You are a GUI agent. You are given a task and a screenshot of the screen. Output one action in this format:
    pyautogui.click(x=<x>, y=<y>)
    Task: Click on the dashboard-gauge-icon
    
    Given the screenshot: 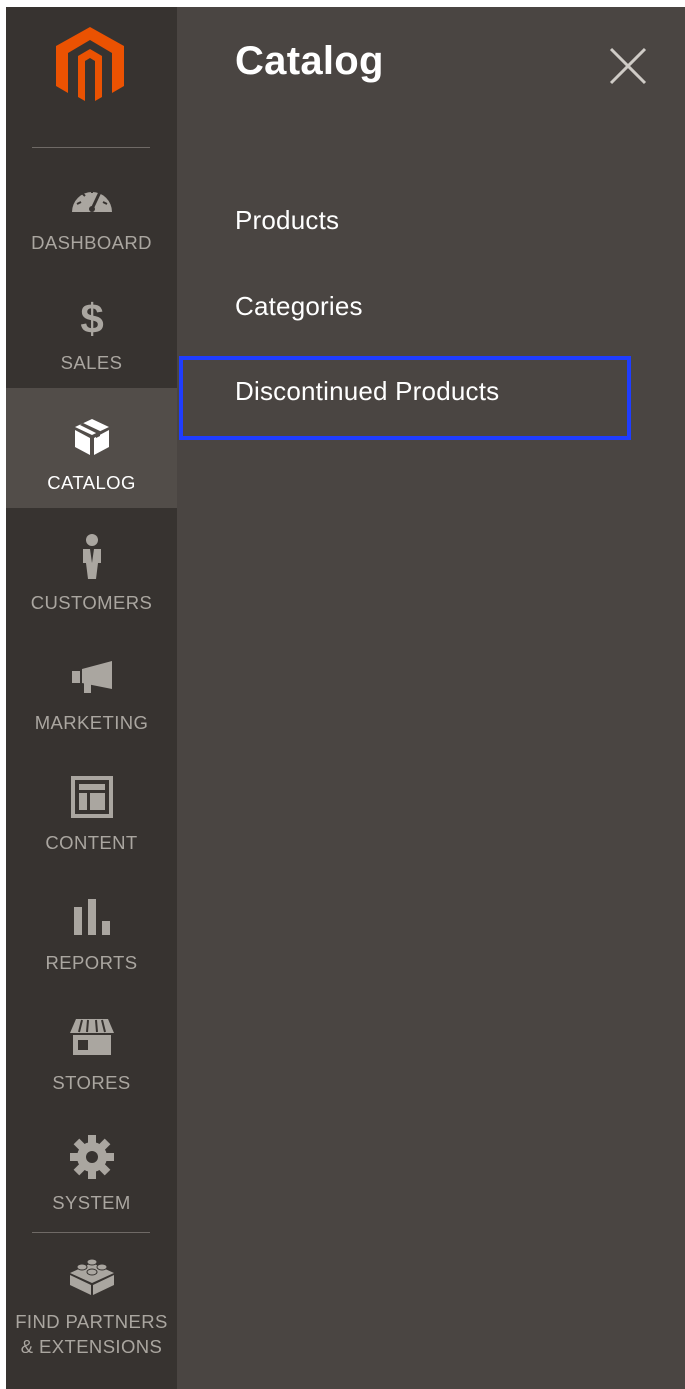 What is the action you would take?
    pyautogui.click(x=92, y=197)
    